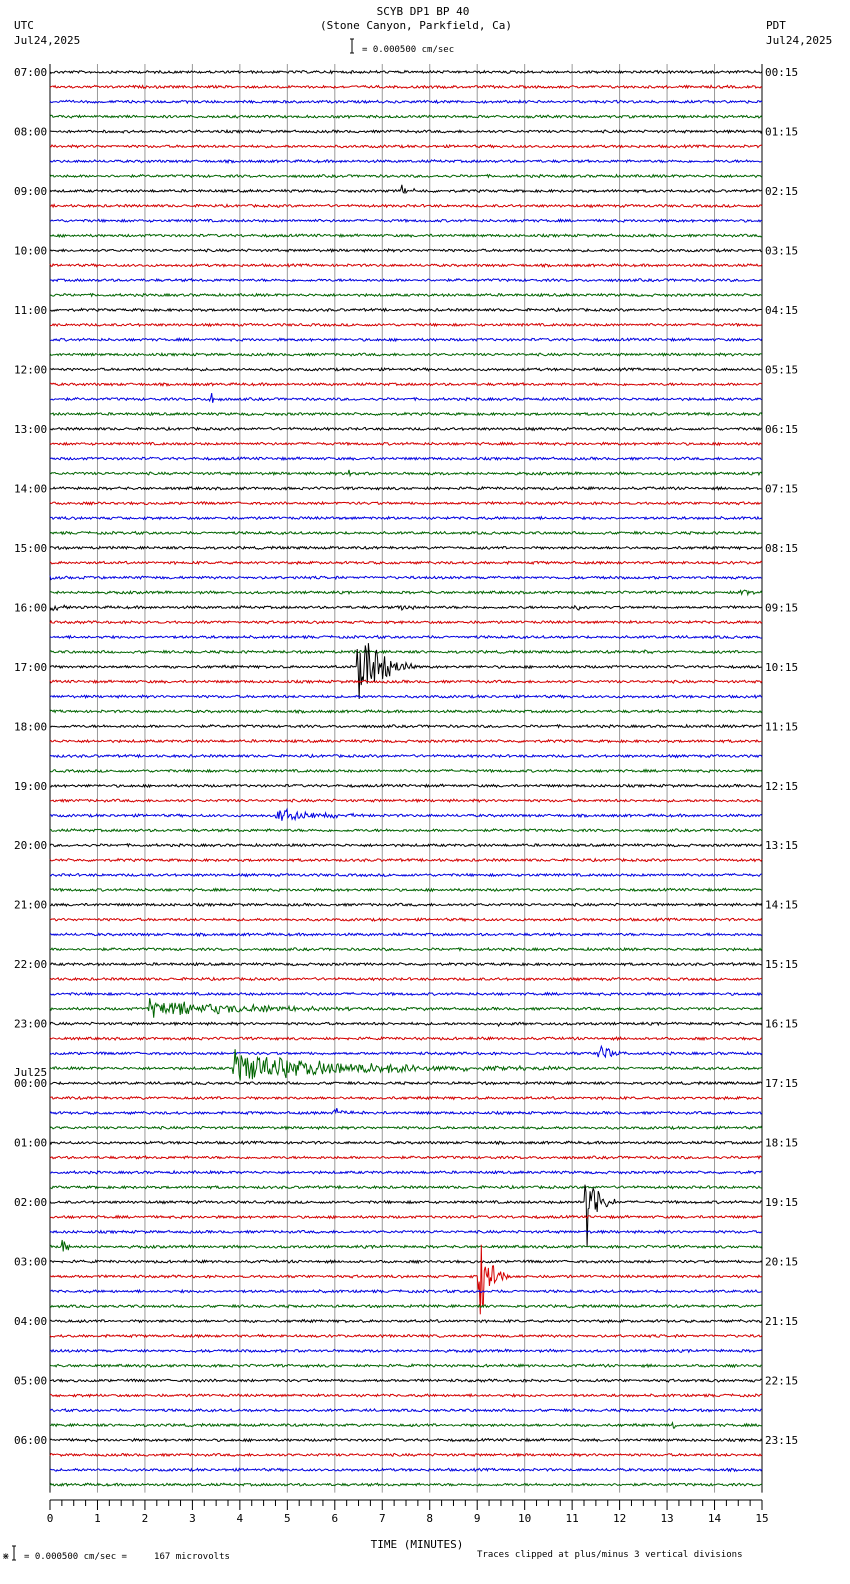 This screenshot has height=1584, width=850. Describe the element at coordinates (781, 1321) in the screenshot. I see `right-time-label: 21:15` at that location.